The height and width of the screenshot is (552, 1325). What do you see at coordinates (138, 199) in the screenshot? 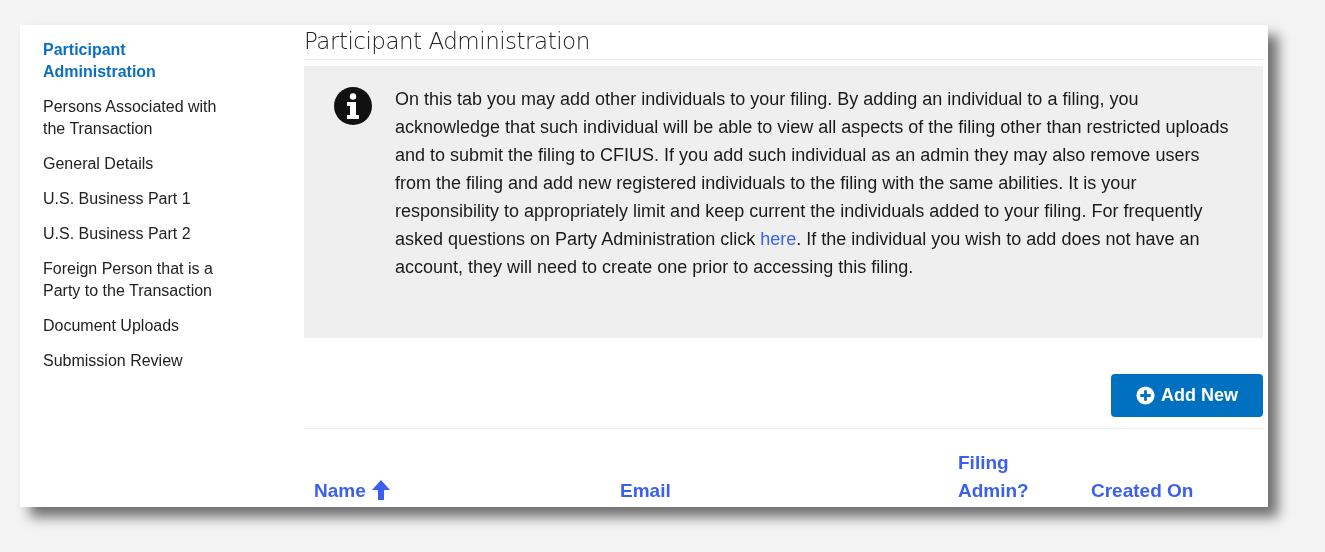
I see `sidebar-item: U.S. Business Part 1` at bounding box center [138, 199].